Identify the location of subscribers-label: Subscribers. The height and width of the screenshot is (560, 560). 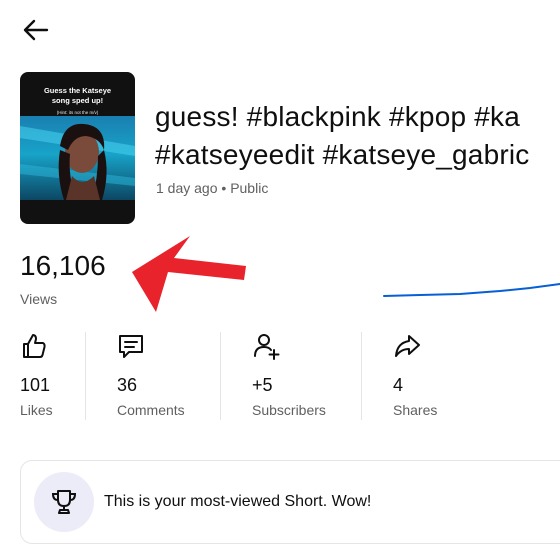
(289, 410).